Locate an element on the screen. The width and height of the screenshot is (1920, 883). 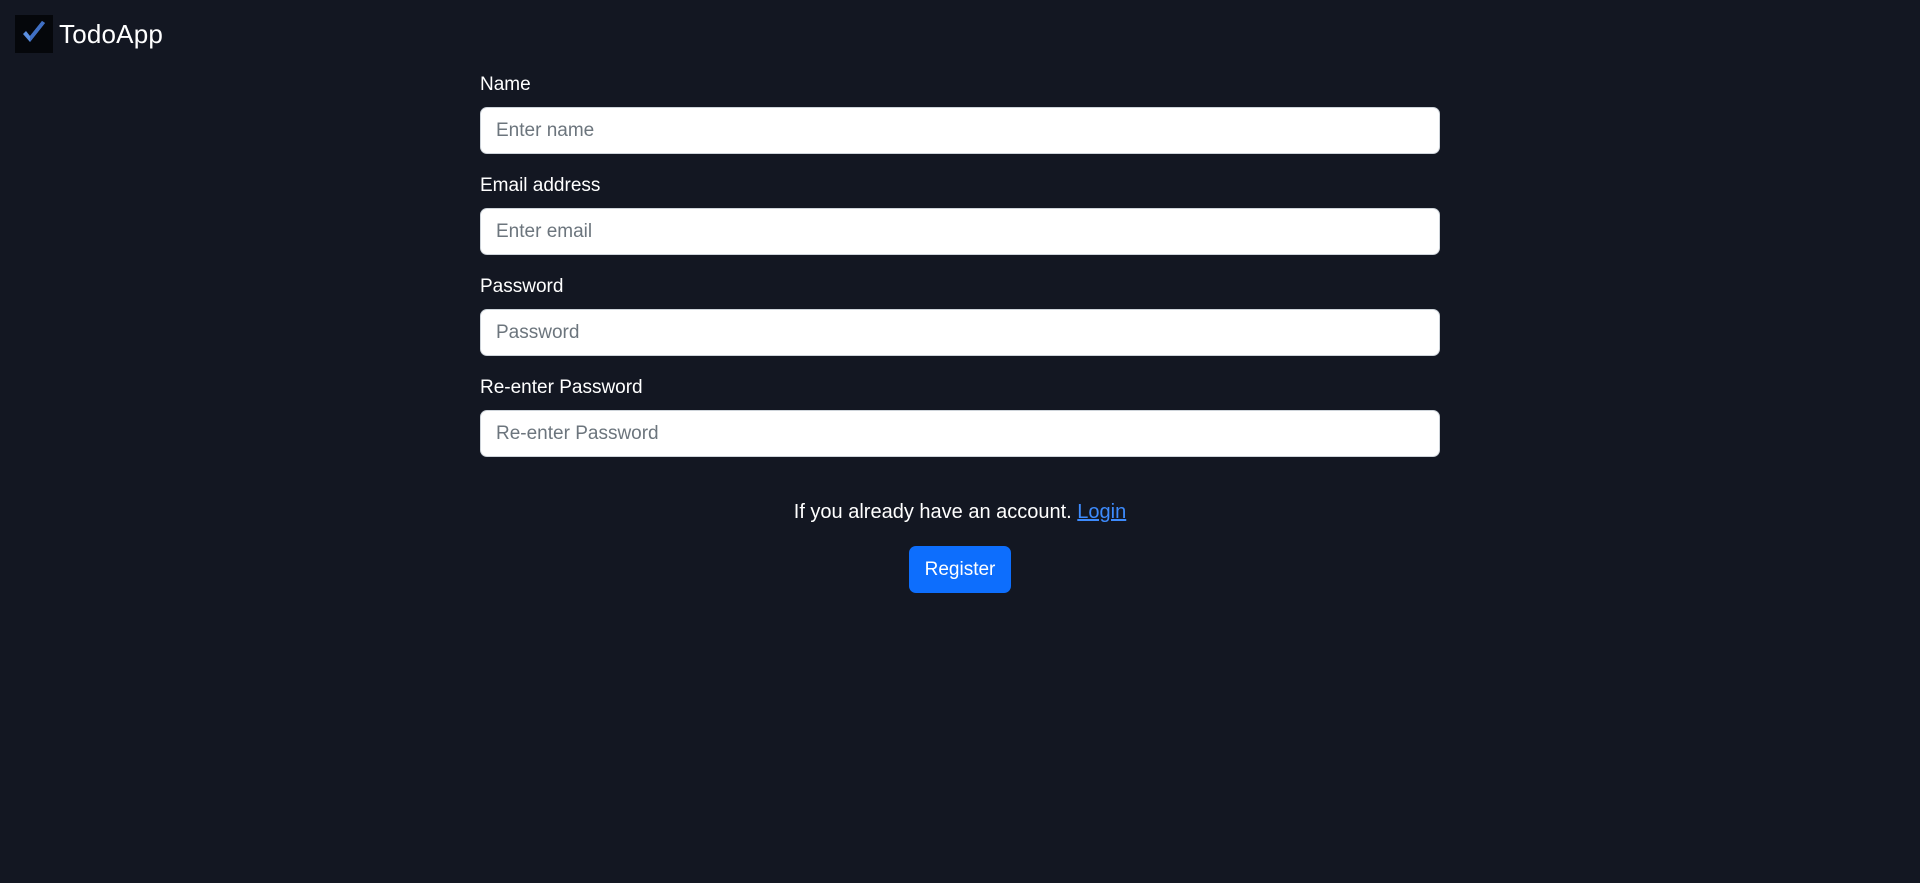
name-input is located at coordinates (960, 130).